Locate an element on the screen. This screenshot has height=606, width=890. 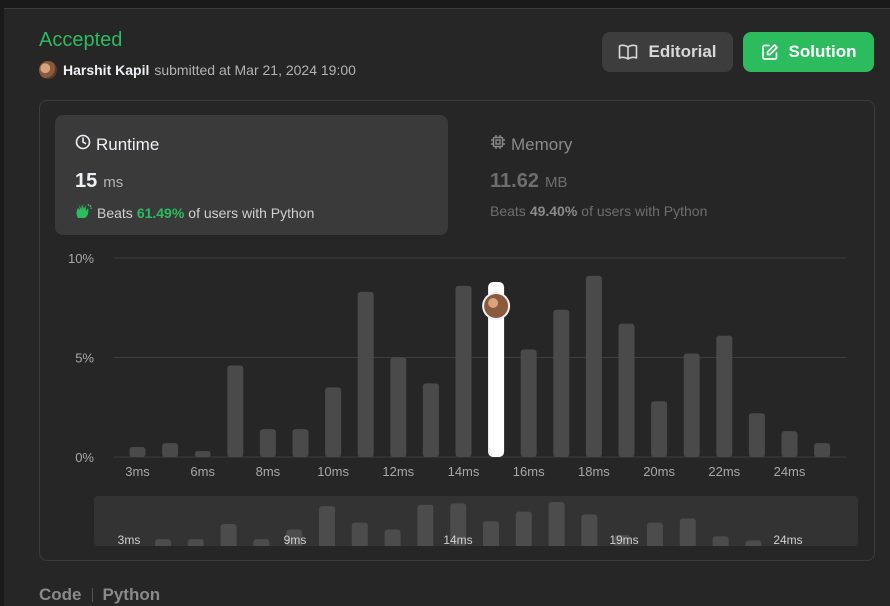
username-link: Harshit Kapil is located at coordinates (106, 70).